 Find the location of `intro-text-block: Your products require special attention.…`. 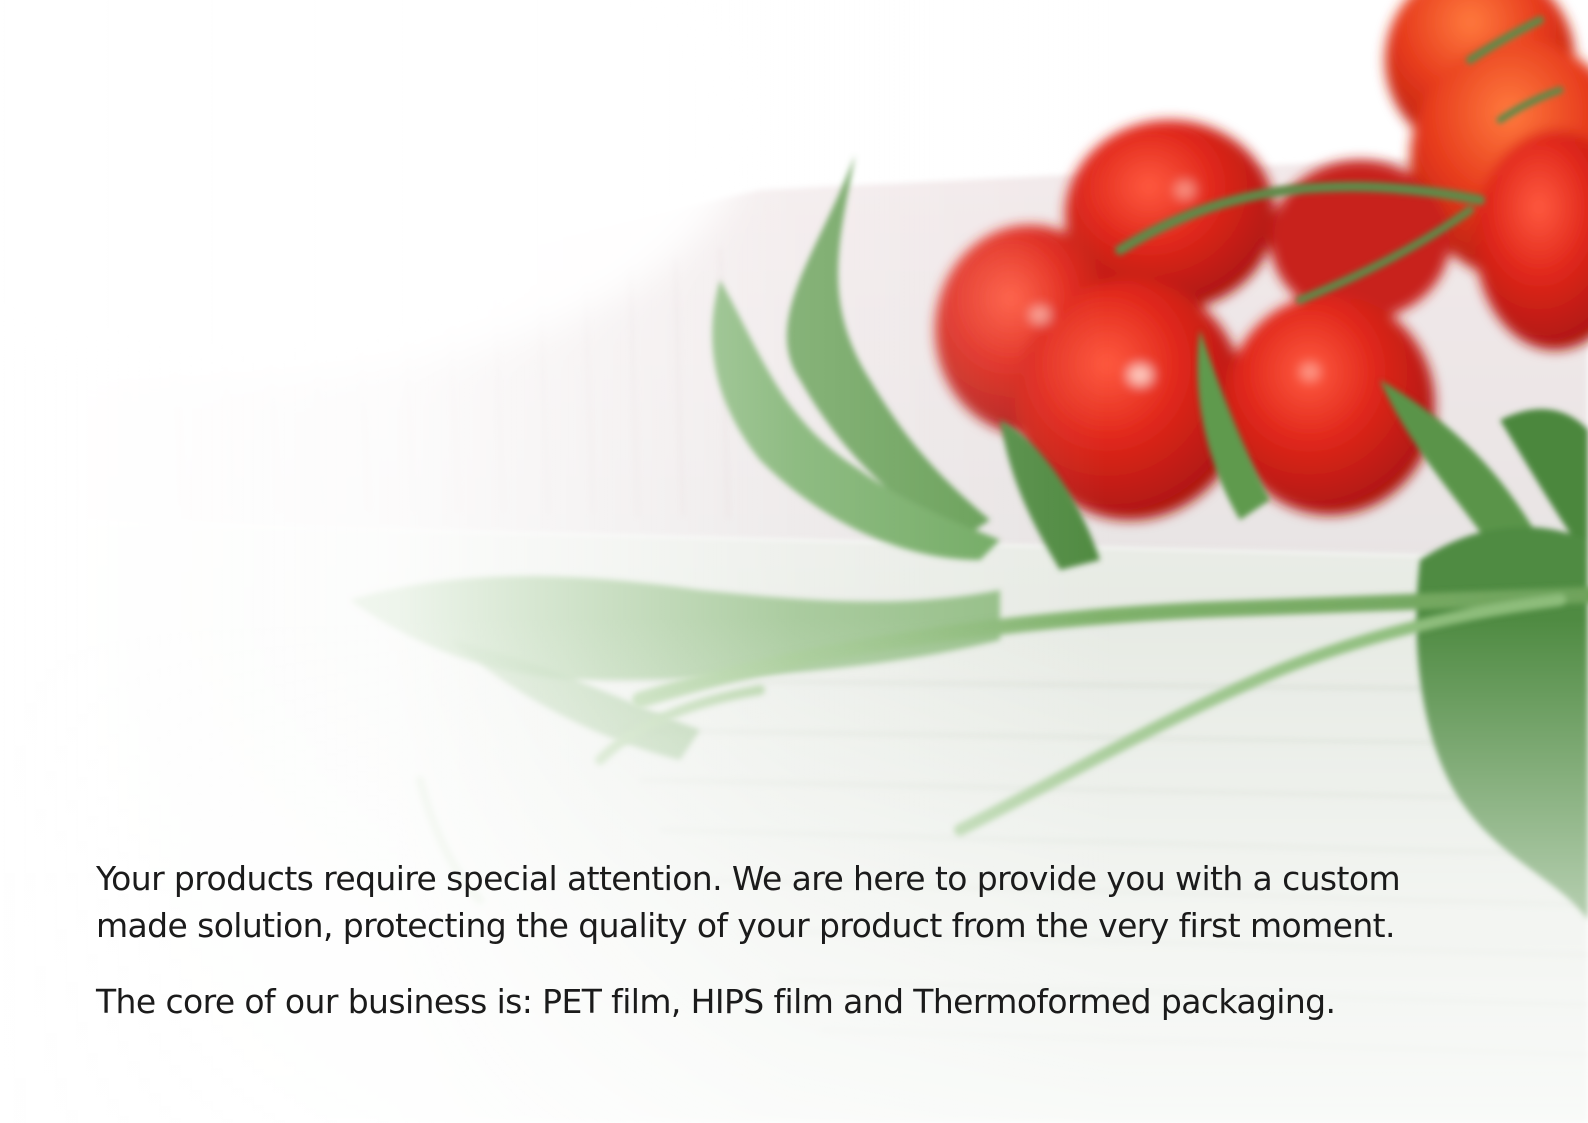

intro-text-block: Your products require special attention.… is located at coordinates (796, 940).